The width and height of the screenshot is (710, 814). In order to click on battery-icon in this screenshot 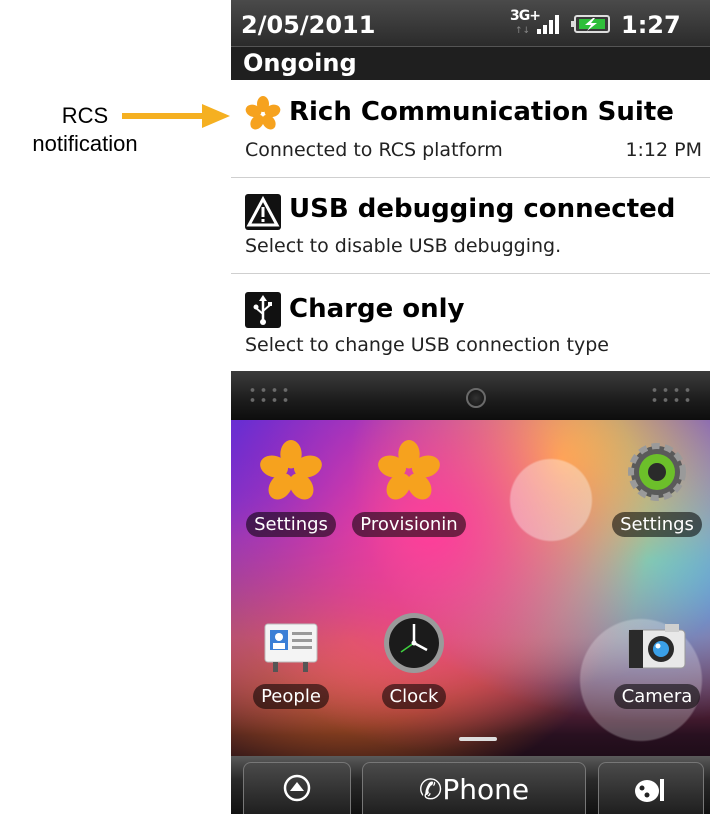, I will do `click(590, 24)`.